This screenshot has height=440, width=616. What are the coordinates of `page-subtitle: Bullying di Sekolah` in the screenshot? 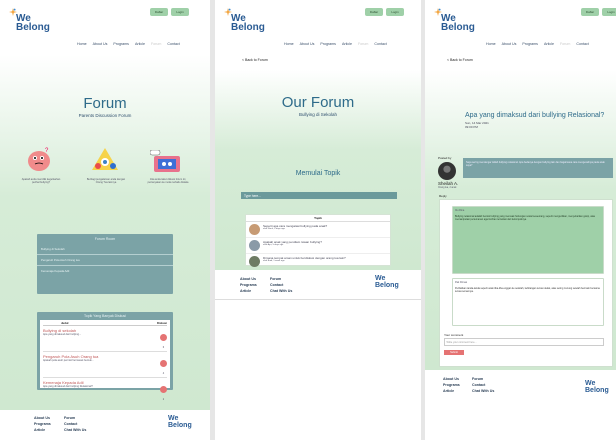 It's located at (318, 114).